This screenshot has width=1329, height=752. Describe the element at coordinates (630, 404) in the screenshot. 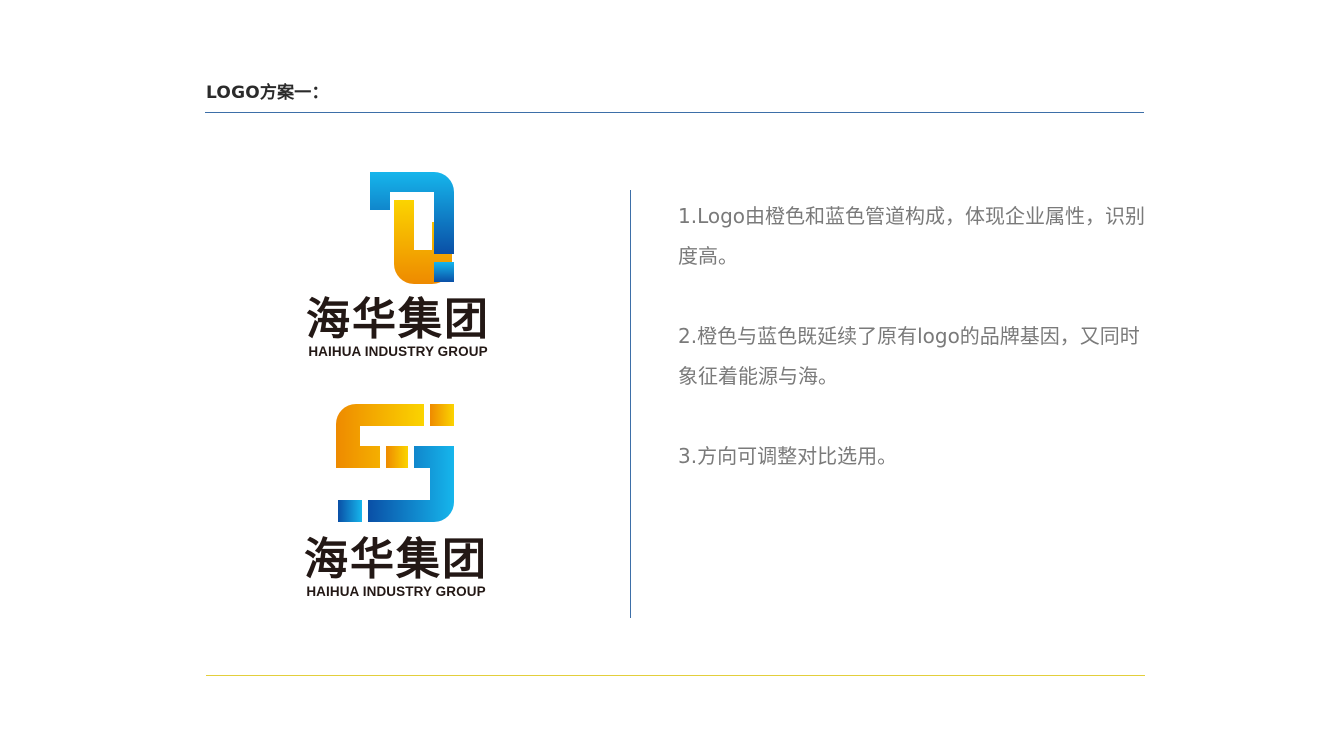

I see `vertical-divider` at that location.